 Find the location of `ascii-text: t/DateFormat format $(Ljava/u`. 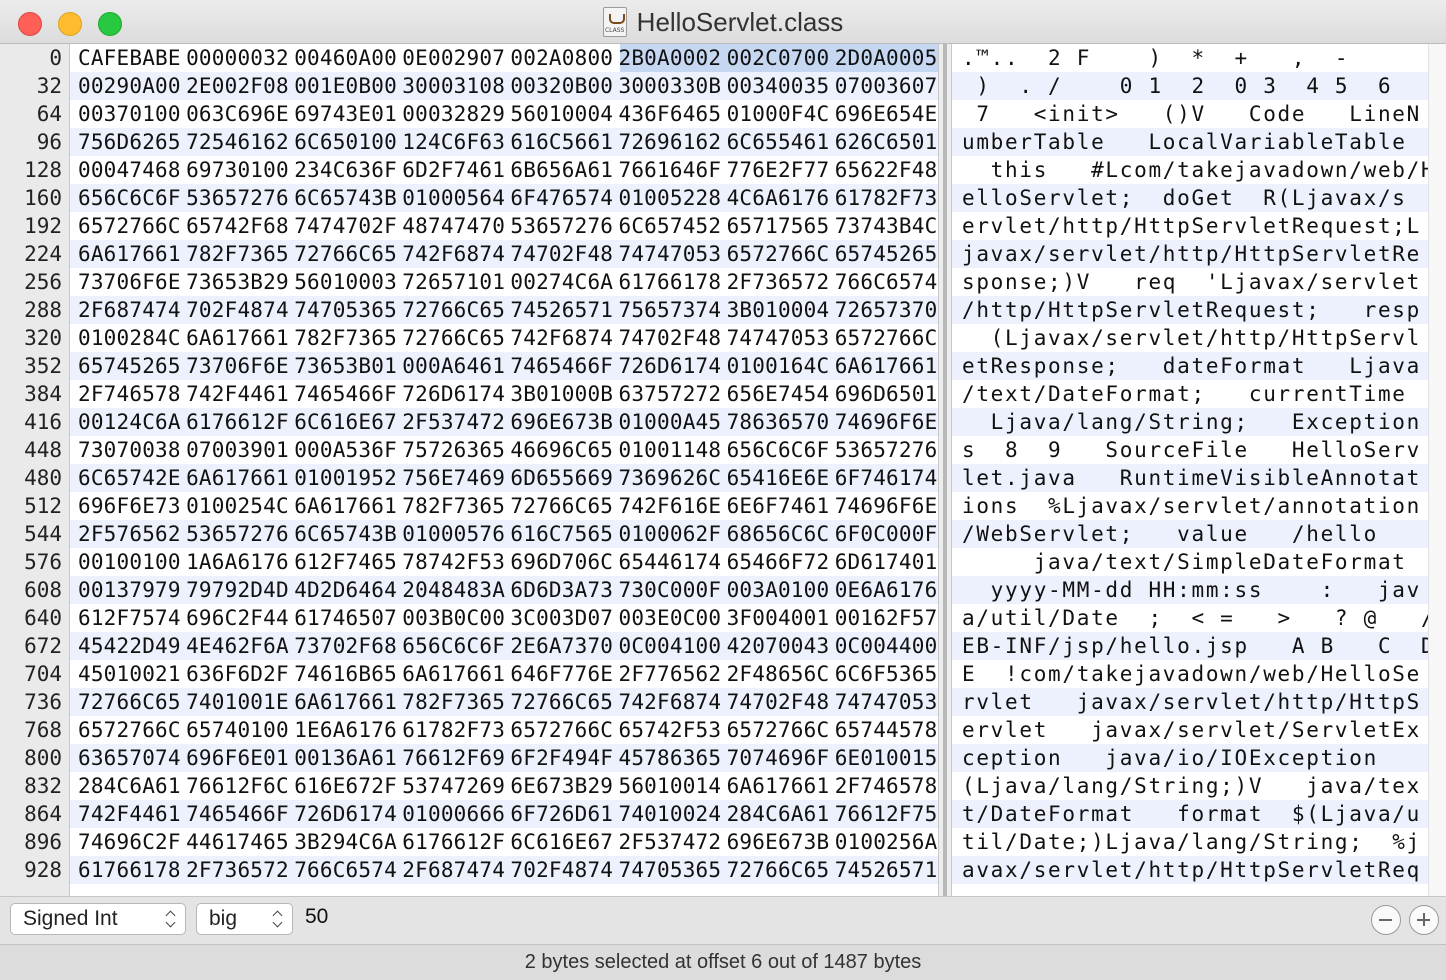

ascii-text: t/DateFormat format $(Ljava/u is located at coordinates (1191, 814).